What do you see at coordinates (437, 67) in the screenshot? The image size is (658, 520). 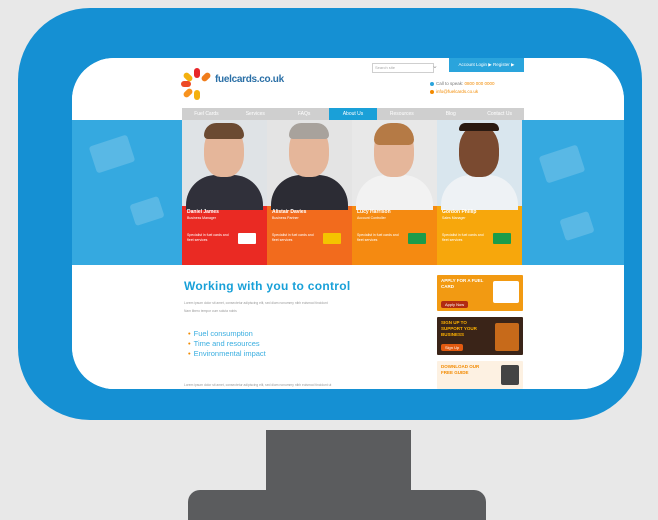 I see `chevron-down-icon: ⌄` at bounding box center [437, 67].